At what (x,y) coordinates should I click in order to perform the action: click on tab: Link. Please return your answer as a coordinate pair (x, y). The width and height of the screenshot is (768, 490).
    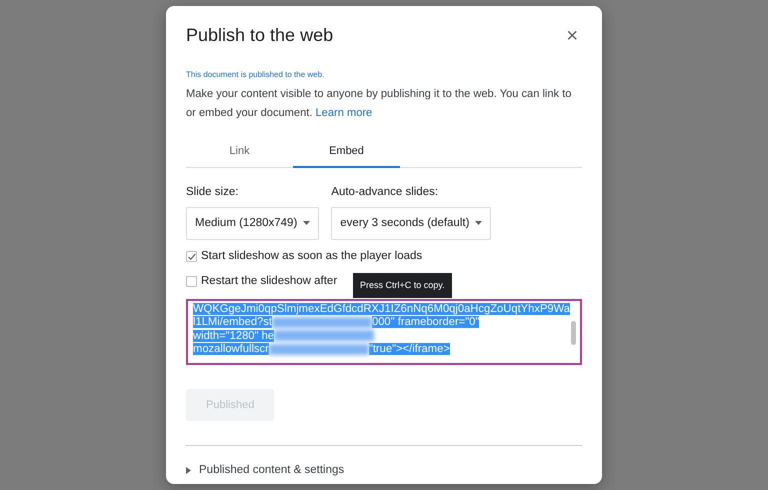
    Looking at the image, I should click on (239, 153).